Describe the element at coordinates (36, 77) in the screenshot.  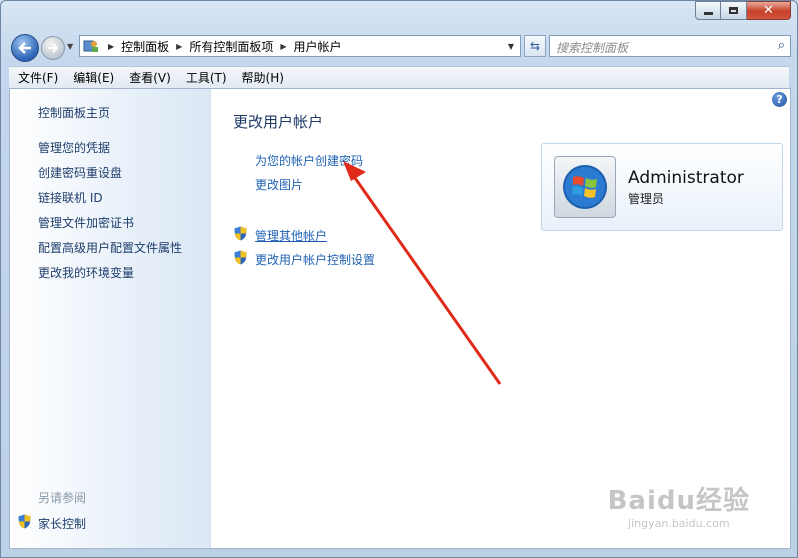
I see `menu-file: 文件(F)` at that location.